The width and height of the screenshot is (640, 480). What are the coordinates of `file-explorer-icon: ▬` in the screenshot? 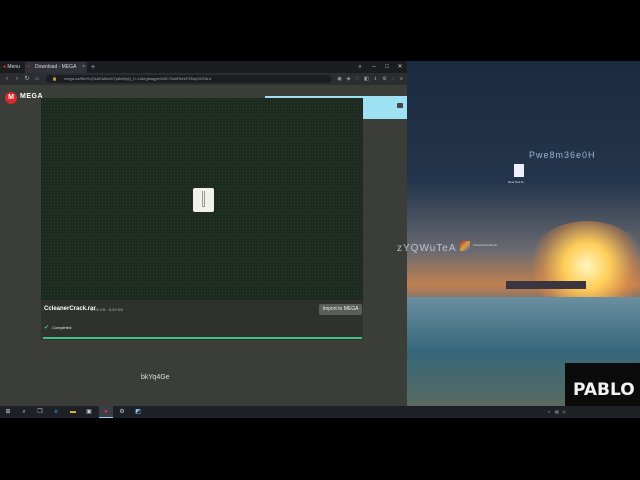 It's located at (73, 412).